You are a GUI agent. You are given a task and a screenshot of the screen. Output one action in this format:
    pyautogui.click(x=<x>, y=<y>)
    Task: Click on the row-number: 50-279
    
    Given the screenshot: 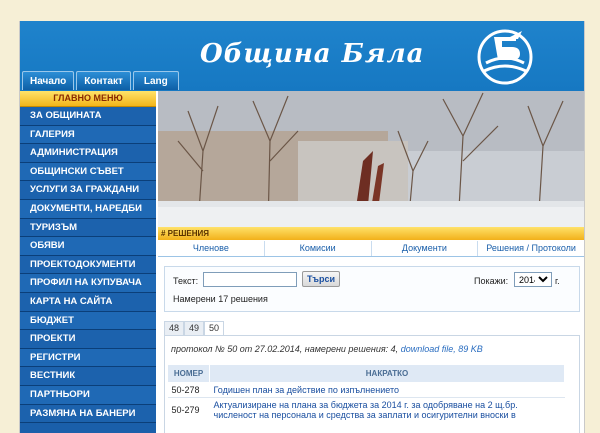 What is the action you would take?
    pyautogui.click(x=188, y=409)
    